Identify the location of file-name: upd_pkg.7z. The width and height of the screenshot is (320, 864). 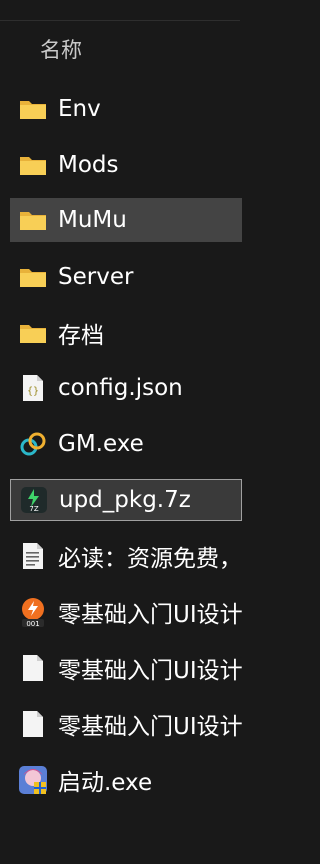
(125, 500).